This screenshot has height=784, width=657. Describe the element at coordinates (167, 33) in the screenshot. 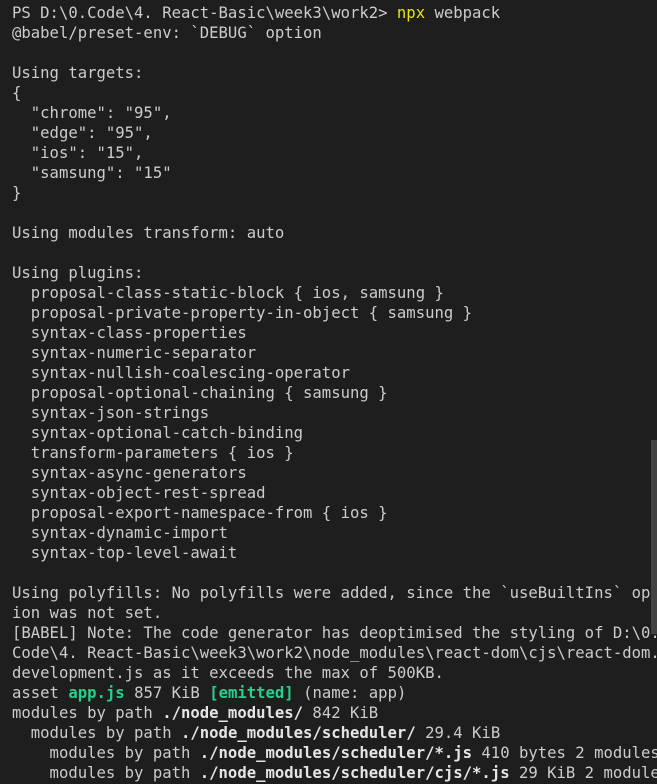

I see `line-text: @babel/preset-env: `DEBUG` option` at that location.